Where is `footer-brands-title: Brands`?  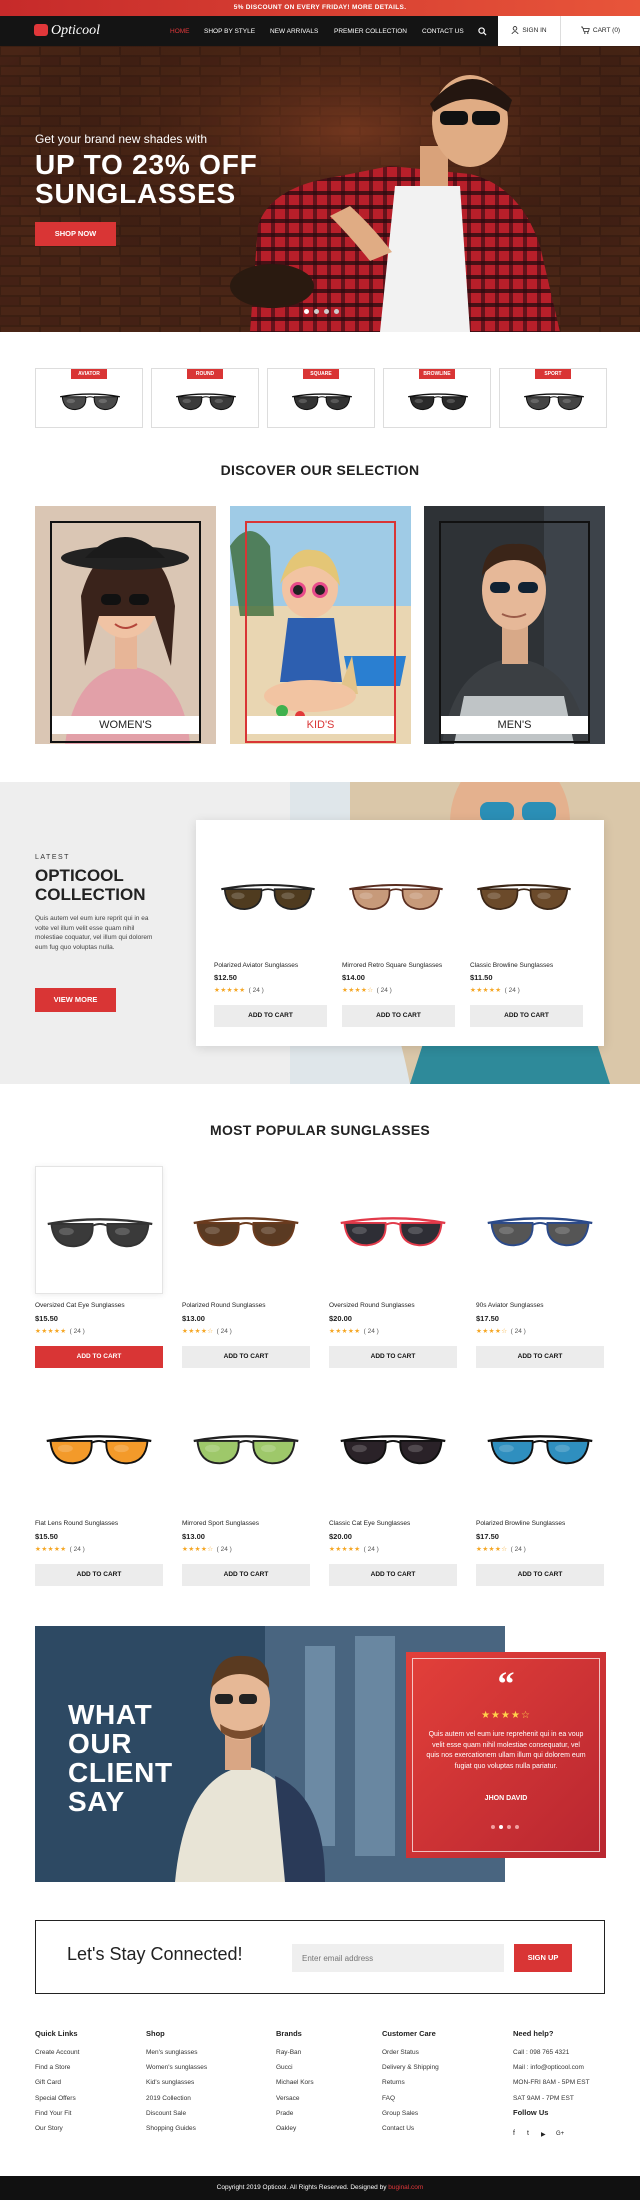 footer-brands-title: Brands is located at coordinates (289, 2033).